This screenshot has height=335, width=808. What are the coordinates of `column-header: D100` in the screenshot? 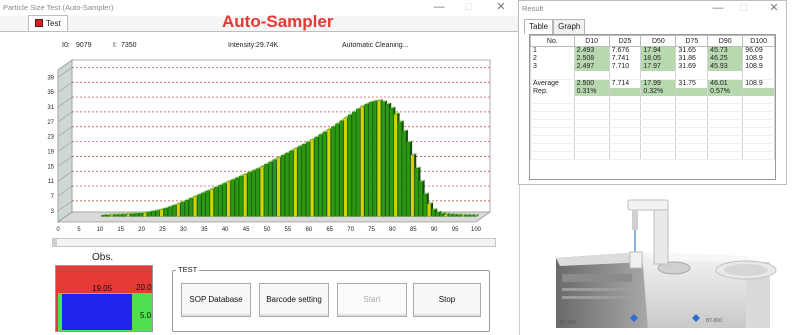 It's located at (758, 41).